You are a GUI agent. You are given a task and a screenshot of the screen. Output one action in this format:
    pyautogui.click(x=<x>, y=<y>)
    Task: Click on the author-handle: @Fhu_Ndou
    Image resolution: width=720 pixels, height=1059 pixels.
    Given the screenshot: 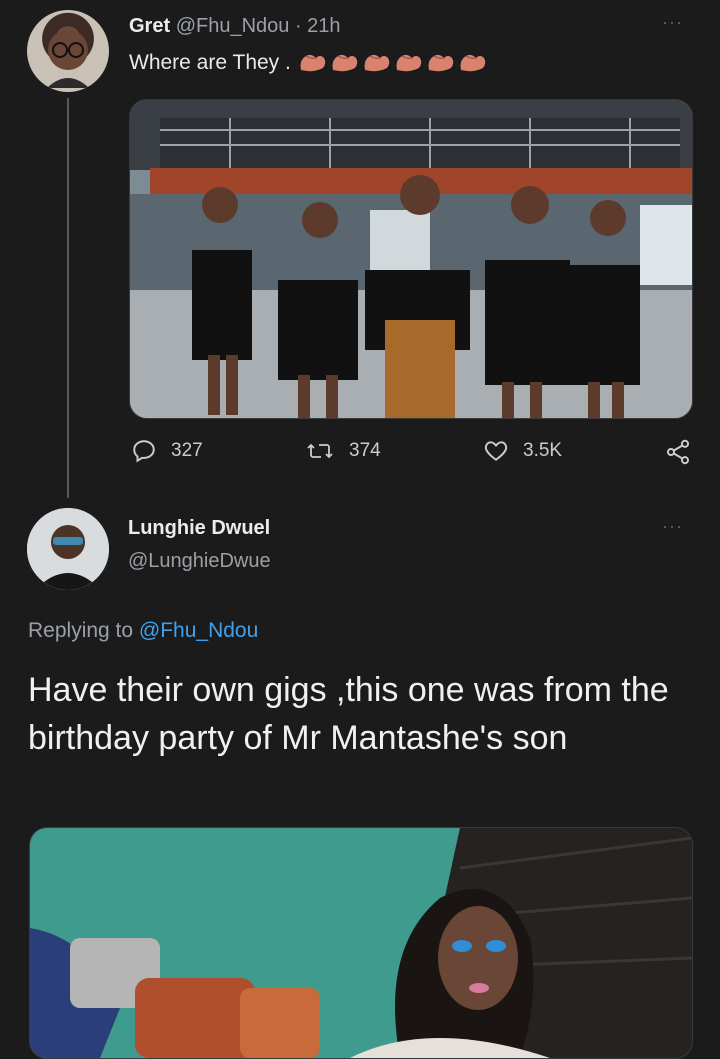 What is the action you would take?
    pyautogui.click(x=233, y=26)
    